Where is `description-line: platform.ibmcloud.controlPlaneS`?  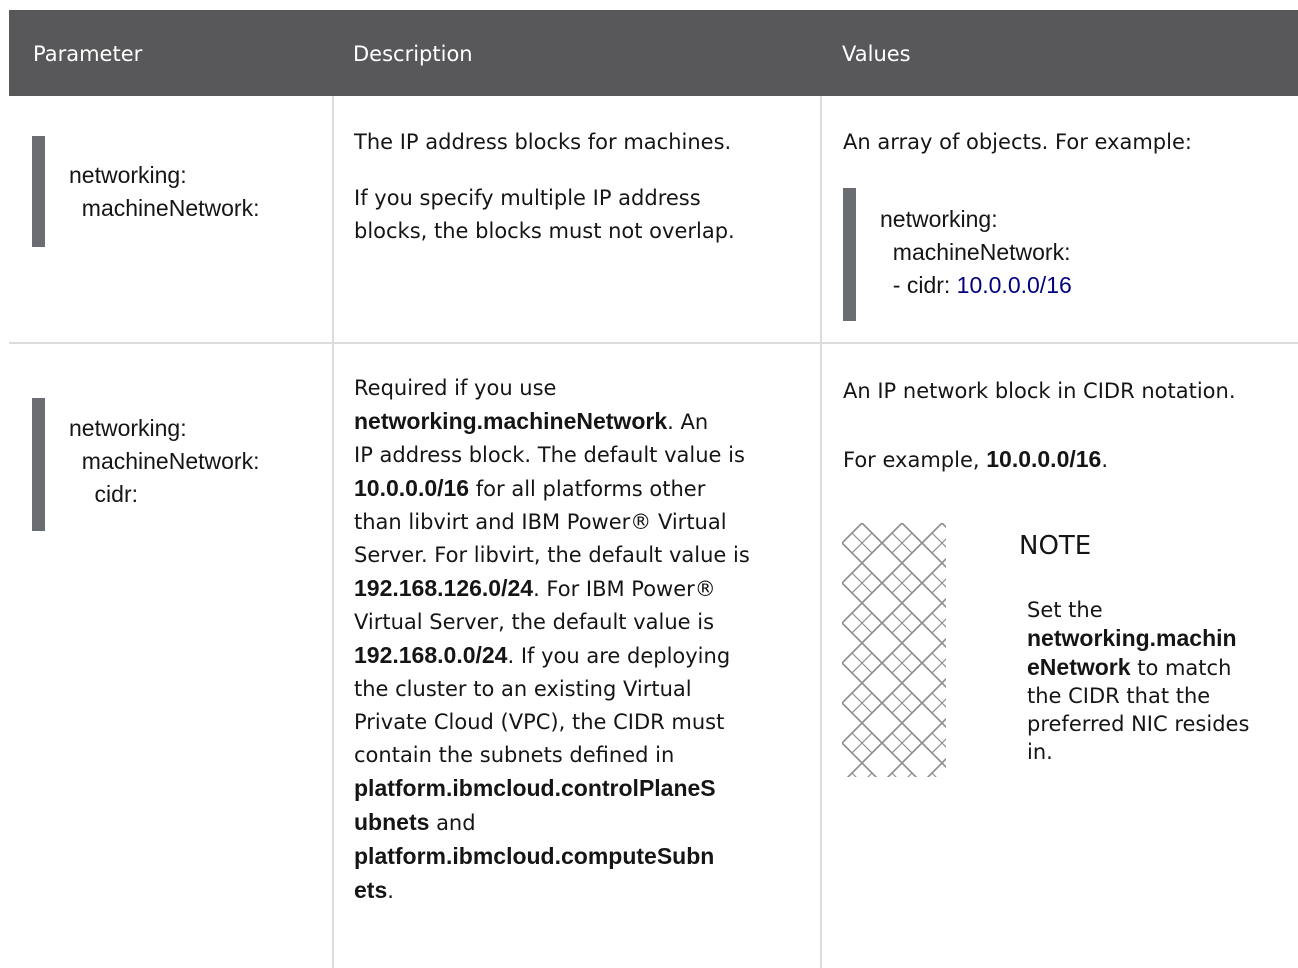 description-line: platform.ibmcloud.controlPlaneS is located at coordinates (584, 789).